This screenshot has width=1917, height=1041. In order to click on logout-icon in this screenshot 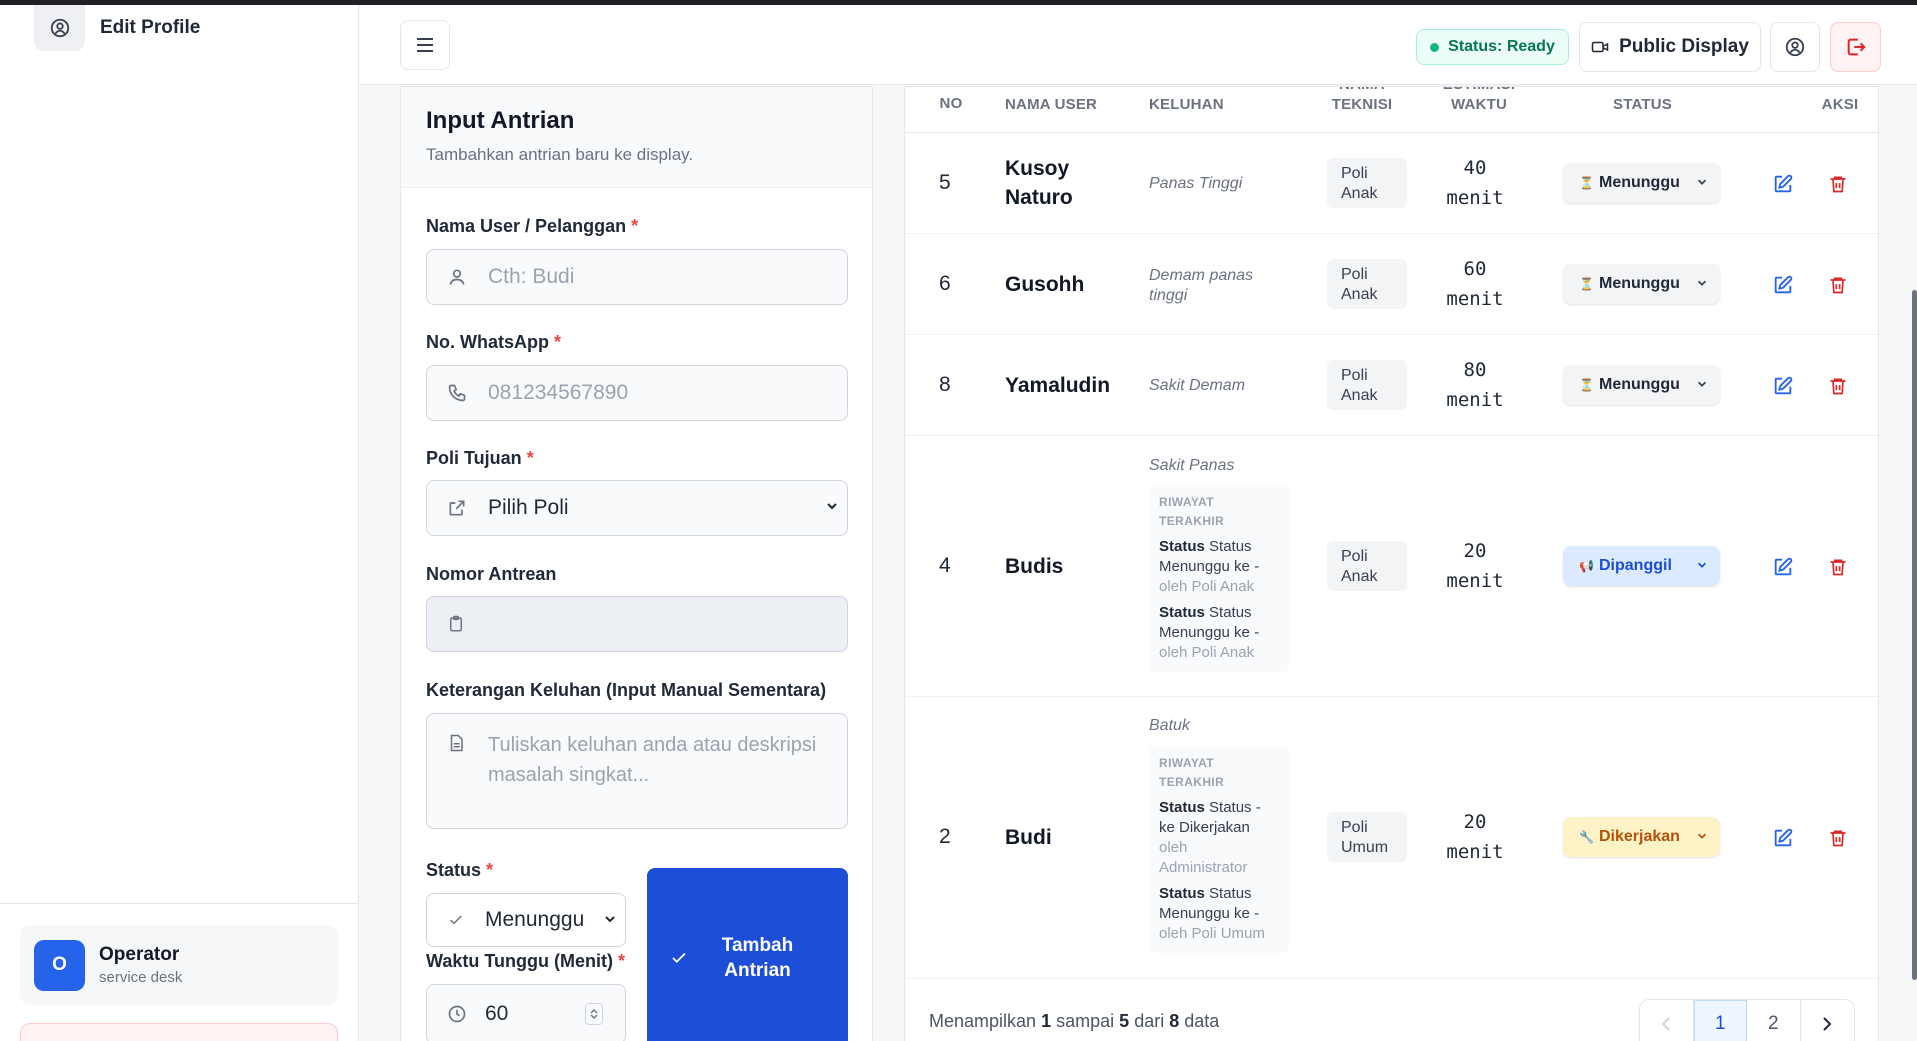, I will do `click(1856, 47)`.